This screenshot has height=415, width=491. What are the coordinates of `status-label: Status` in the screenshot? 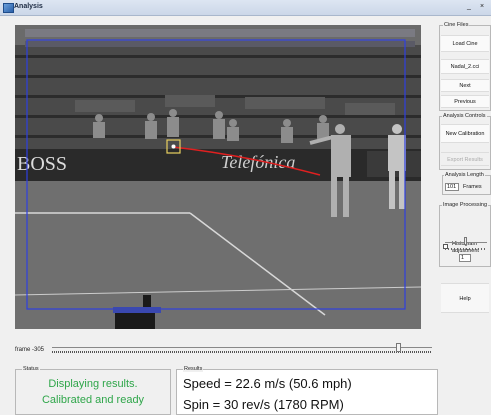 It's located at (31, 369).